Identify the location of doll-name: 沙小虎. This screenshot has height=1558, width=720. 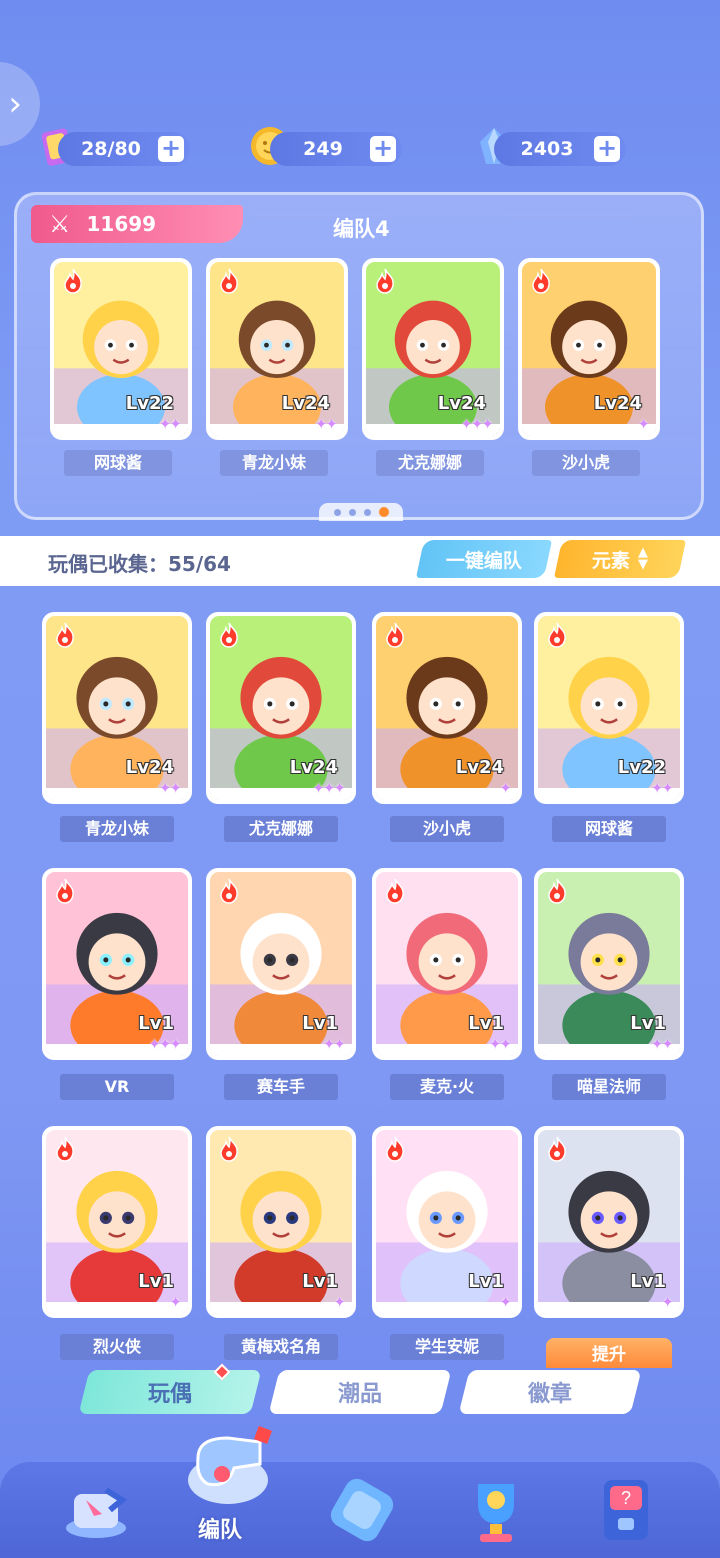
(447, 829).